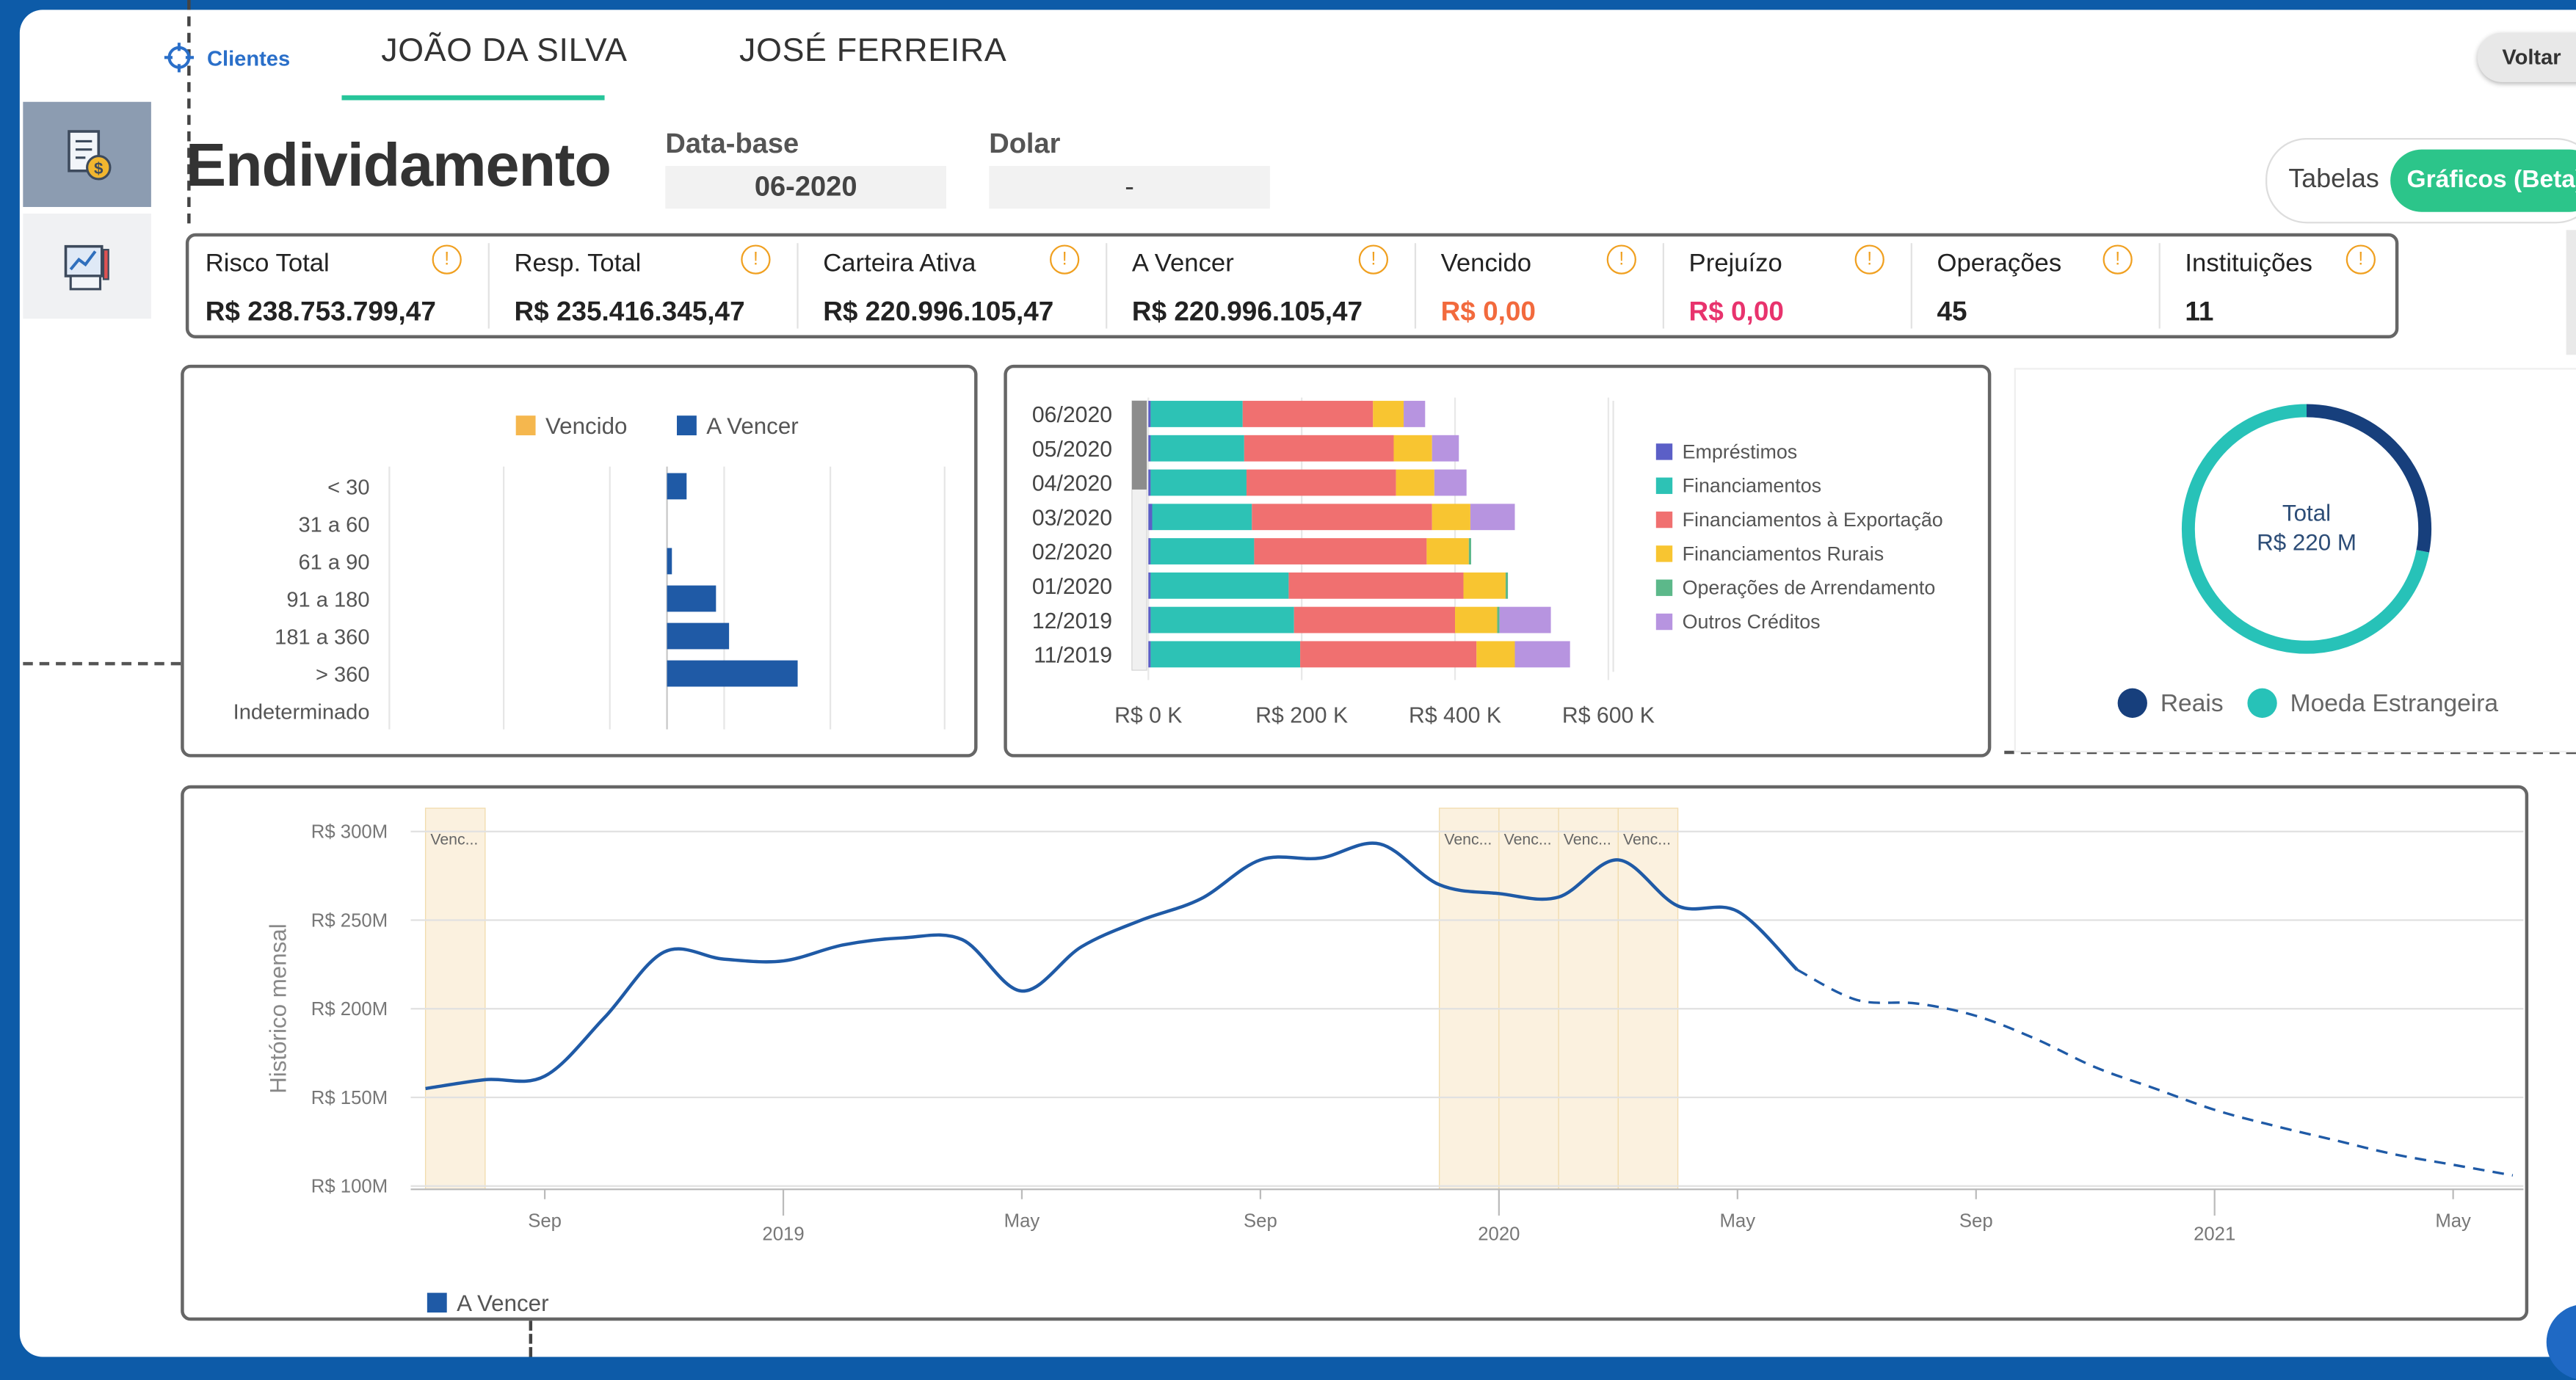 This screenshot has height=1380, width=2576. I want to click on x-tick-label: R$ 600 K, so click(1608, 716).